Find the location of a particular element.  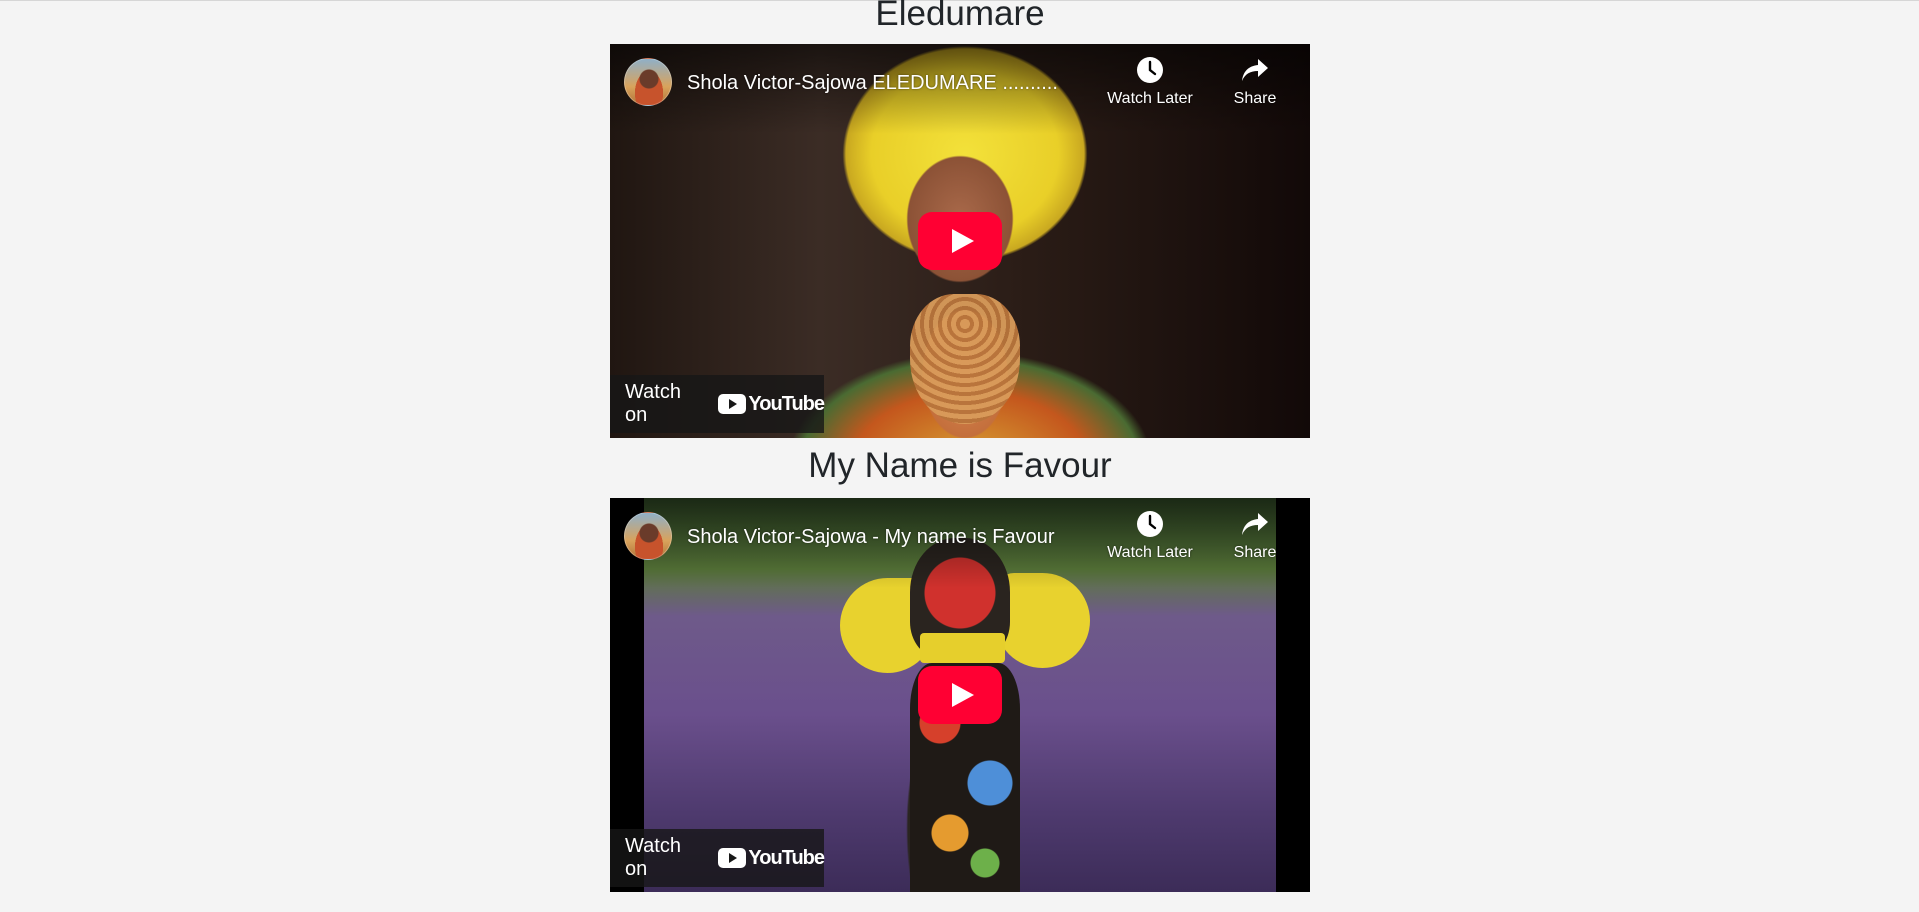

video-title-link: Shola Victor-Sajowa - My name is Favour is located at coordinates (889, 537).